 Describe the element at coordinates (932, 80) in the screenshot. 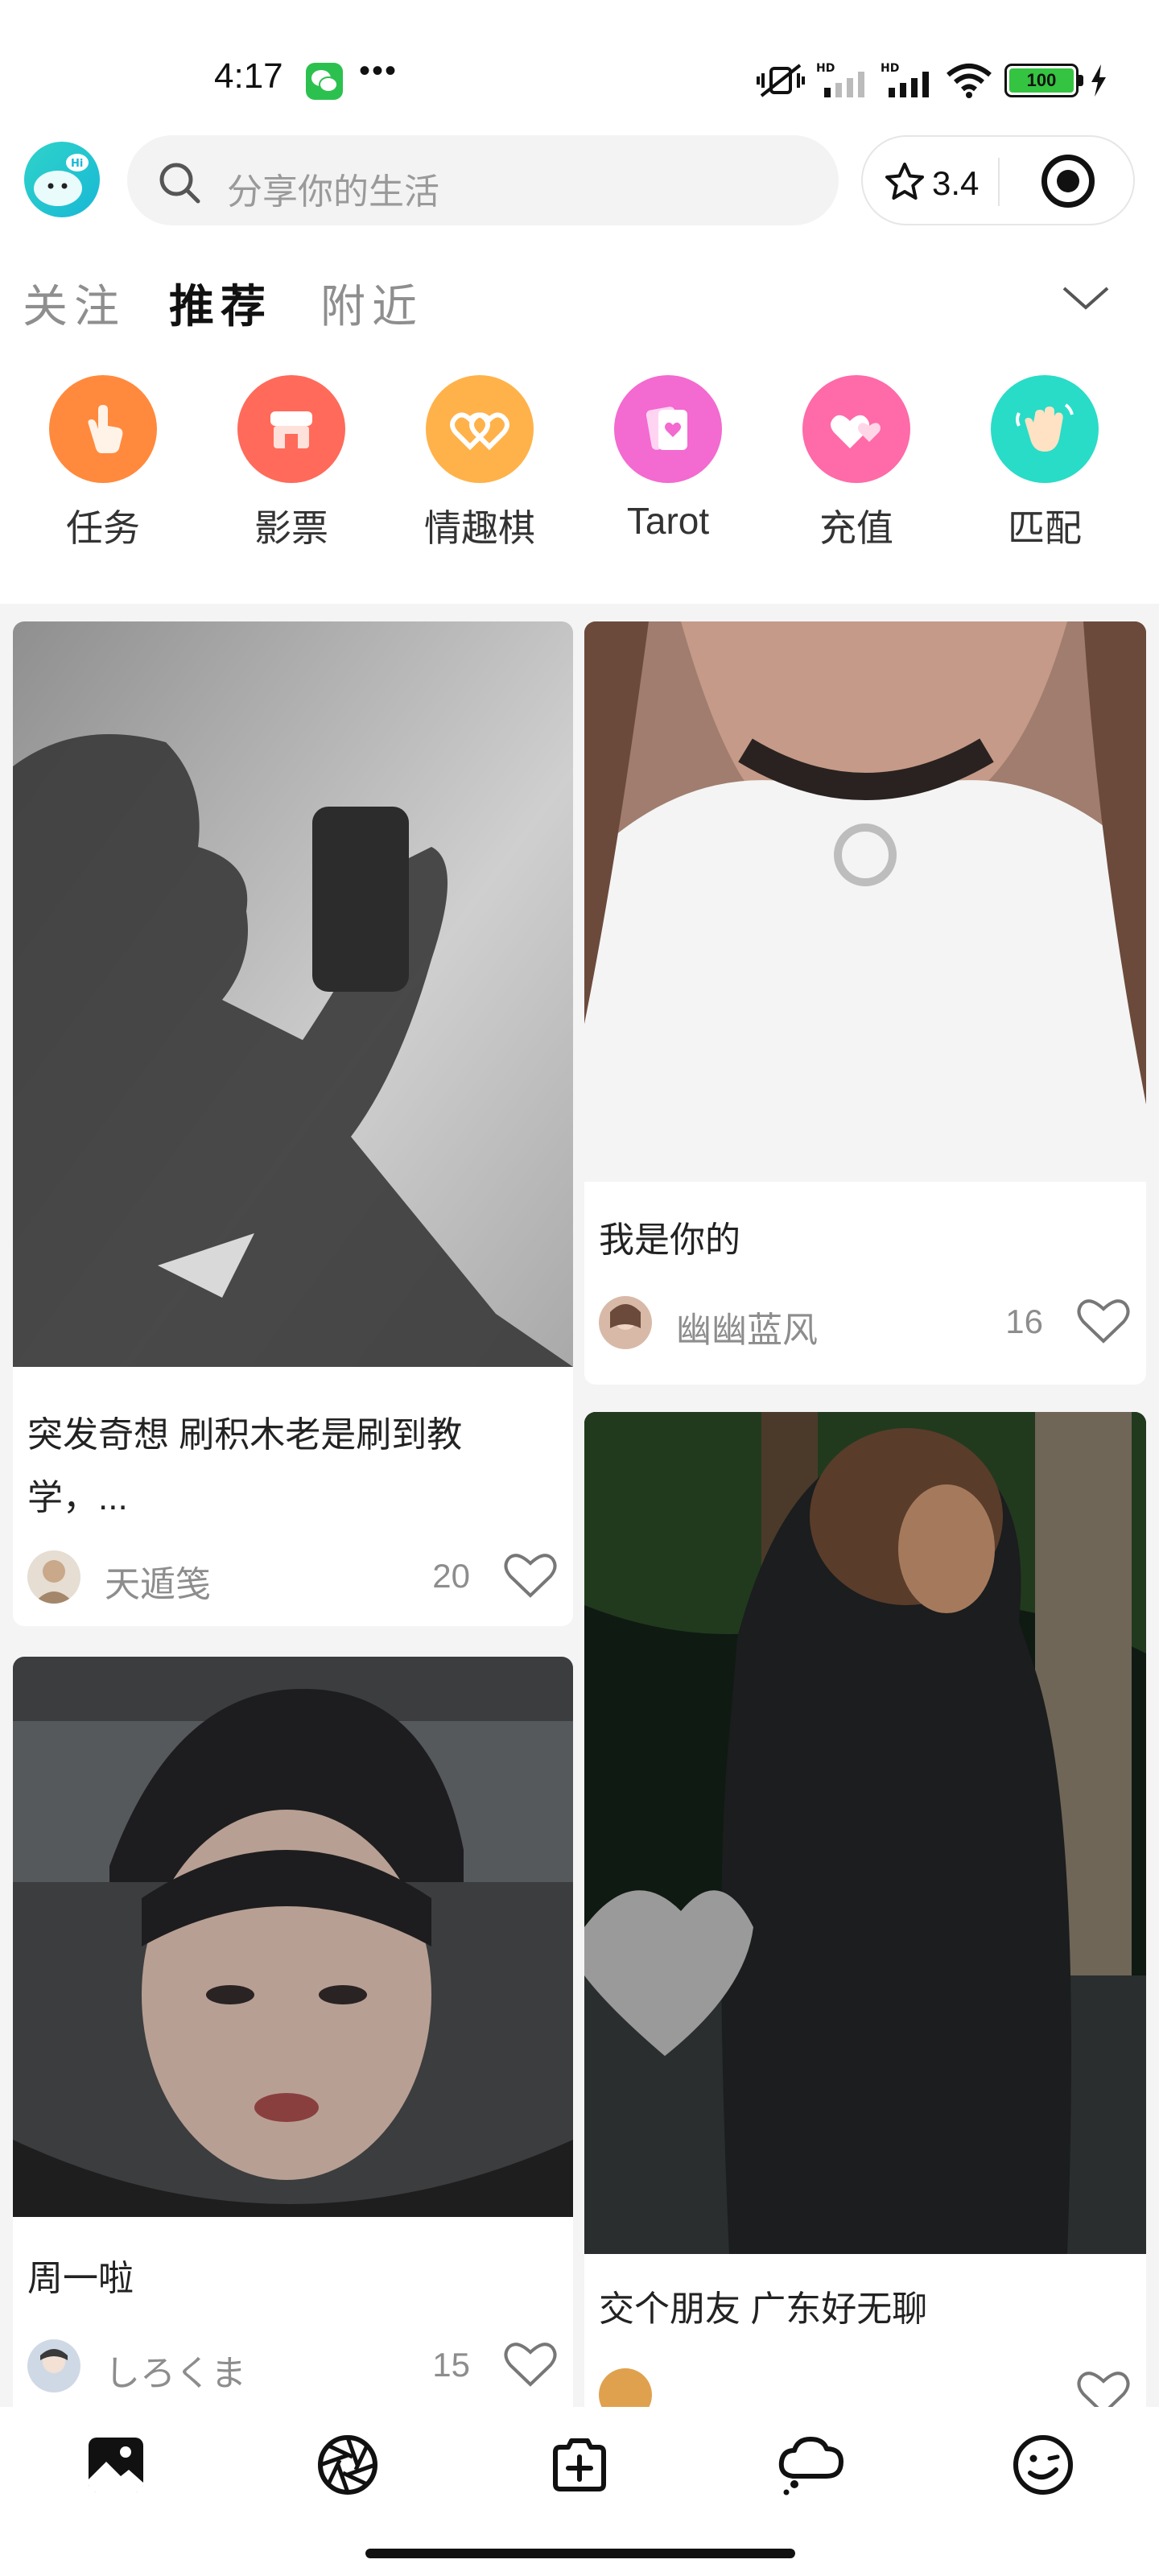

I see `status-indicators: HD HD 100` at that location.